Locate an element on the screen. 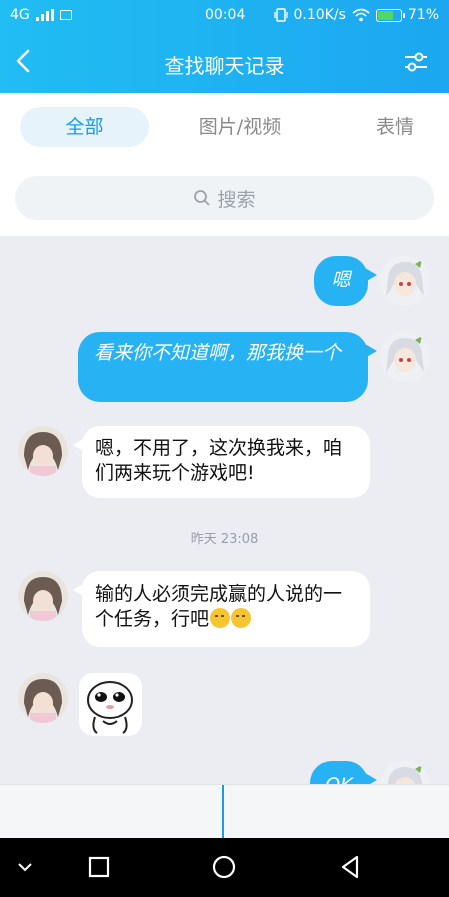  bottom-panel is located at coordinates (224, 811).